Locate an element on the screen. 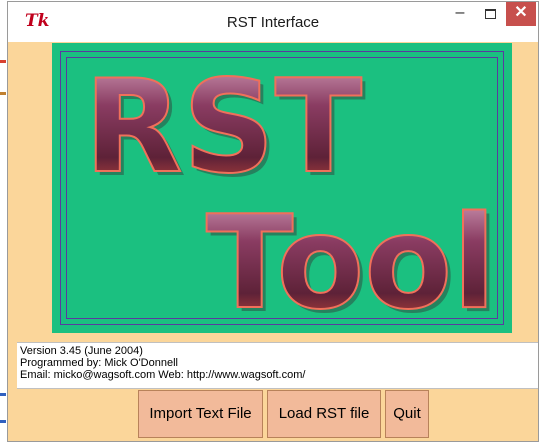 This screenshot has width=541, height=443. import-text-file-button: Import Text File is located at coordinates (200, 414).